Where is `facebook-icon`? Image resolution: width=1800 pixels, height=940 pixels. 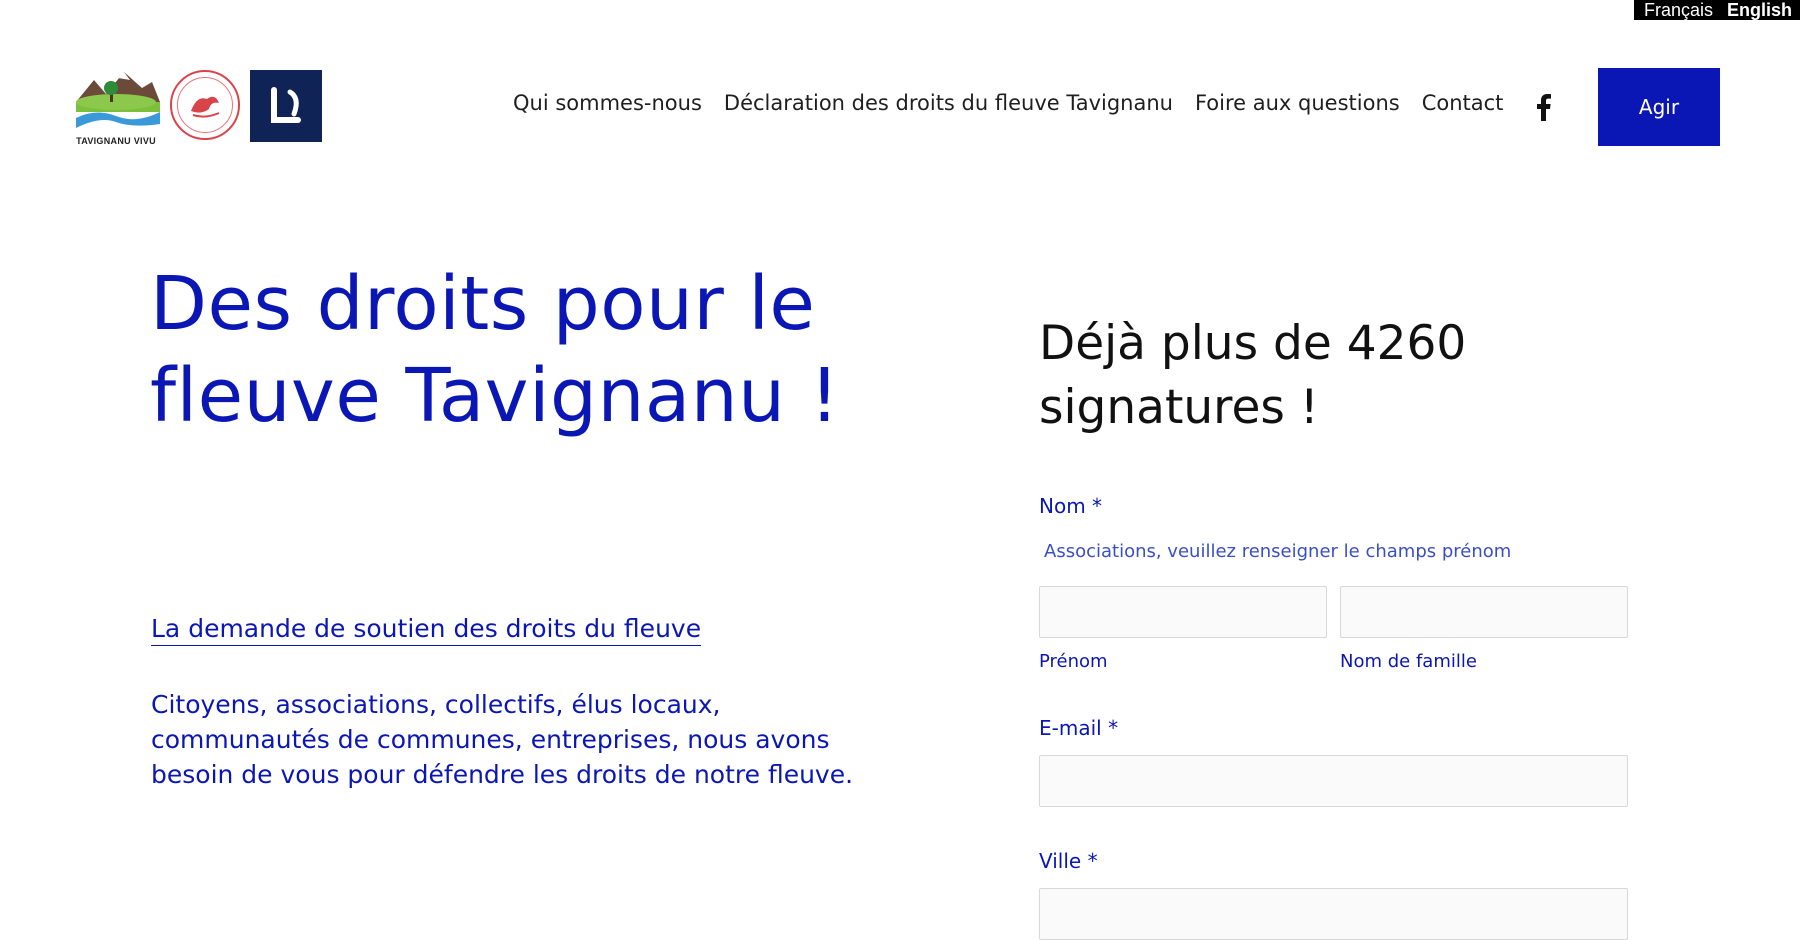 facebook-icon is located at coordinates (1543, 107).